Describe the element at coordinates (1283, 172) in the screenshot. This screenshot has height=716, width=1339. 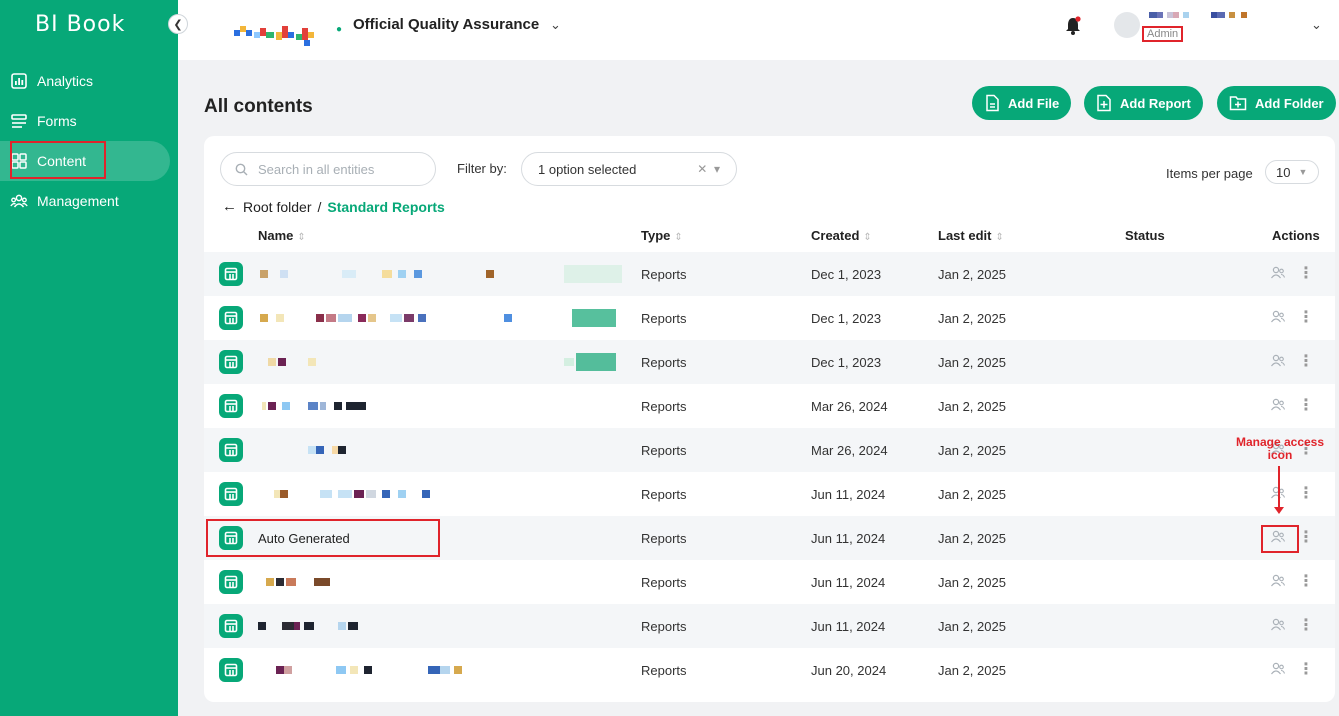
I see `items-per-page-value: 10` at that location.